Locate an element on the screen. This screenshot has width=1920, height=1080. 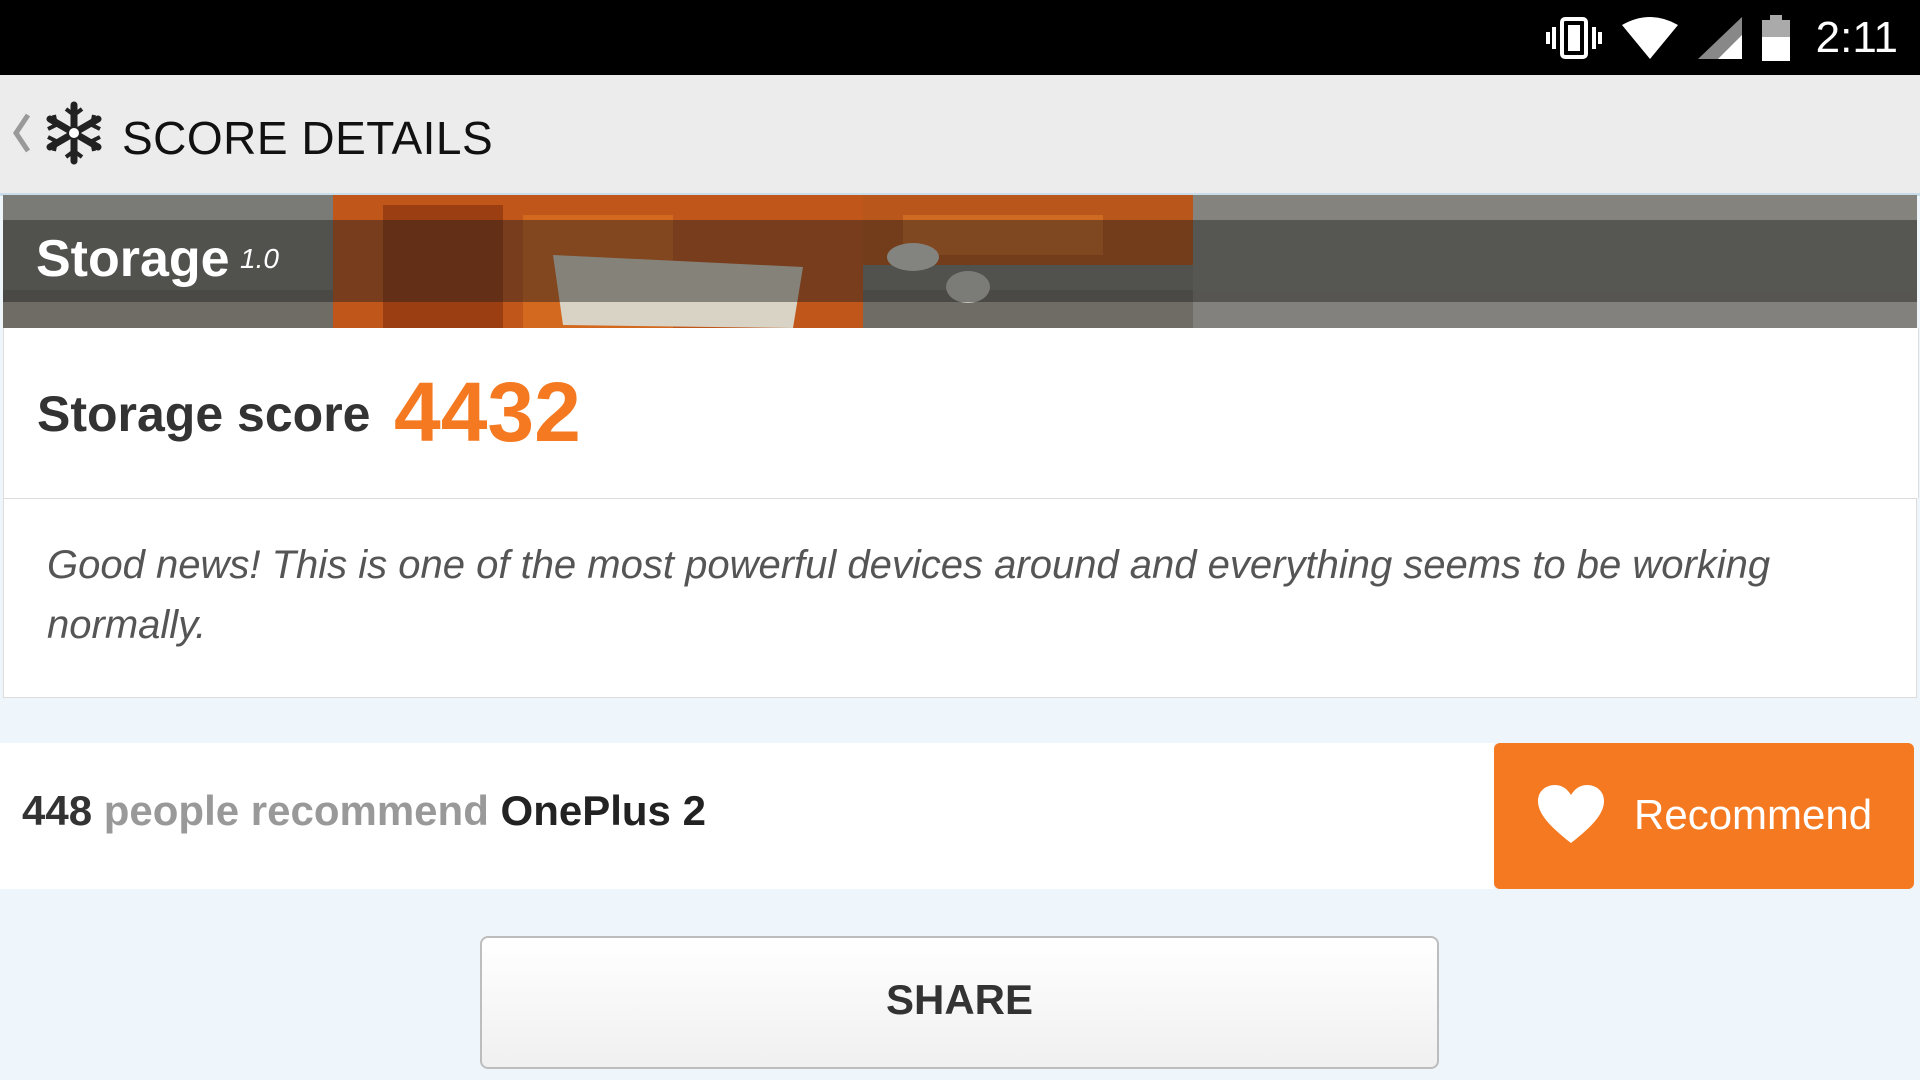
recommend-row: 448 people recommend OnePlus 2 is located at coordinates (747, 816).